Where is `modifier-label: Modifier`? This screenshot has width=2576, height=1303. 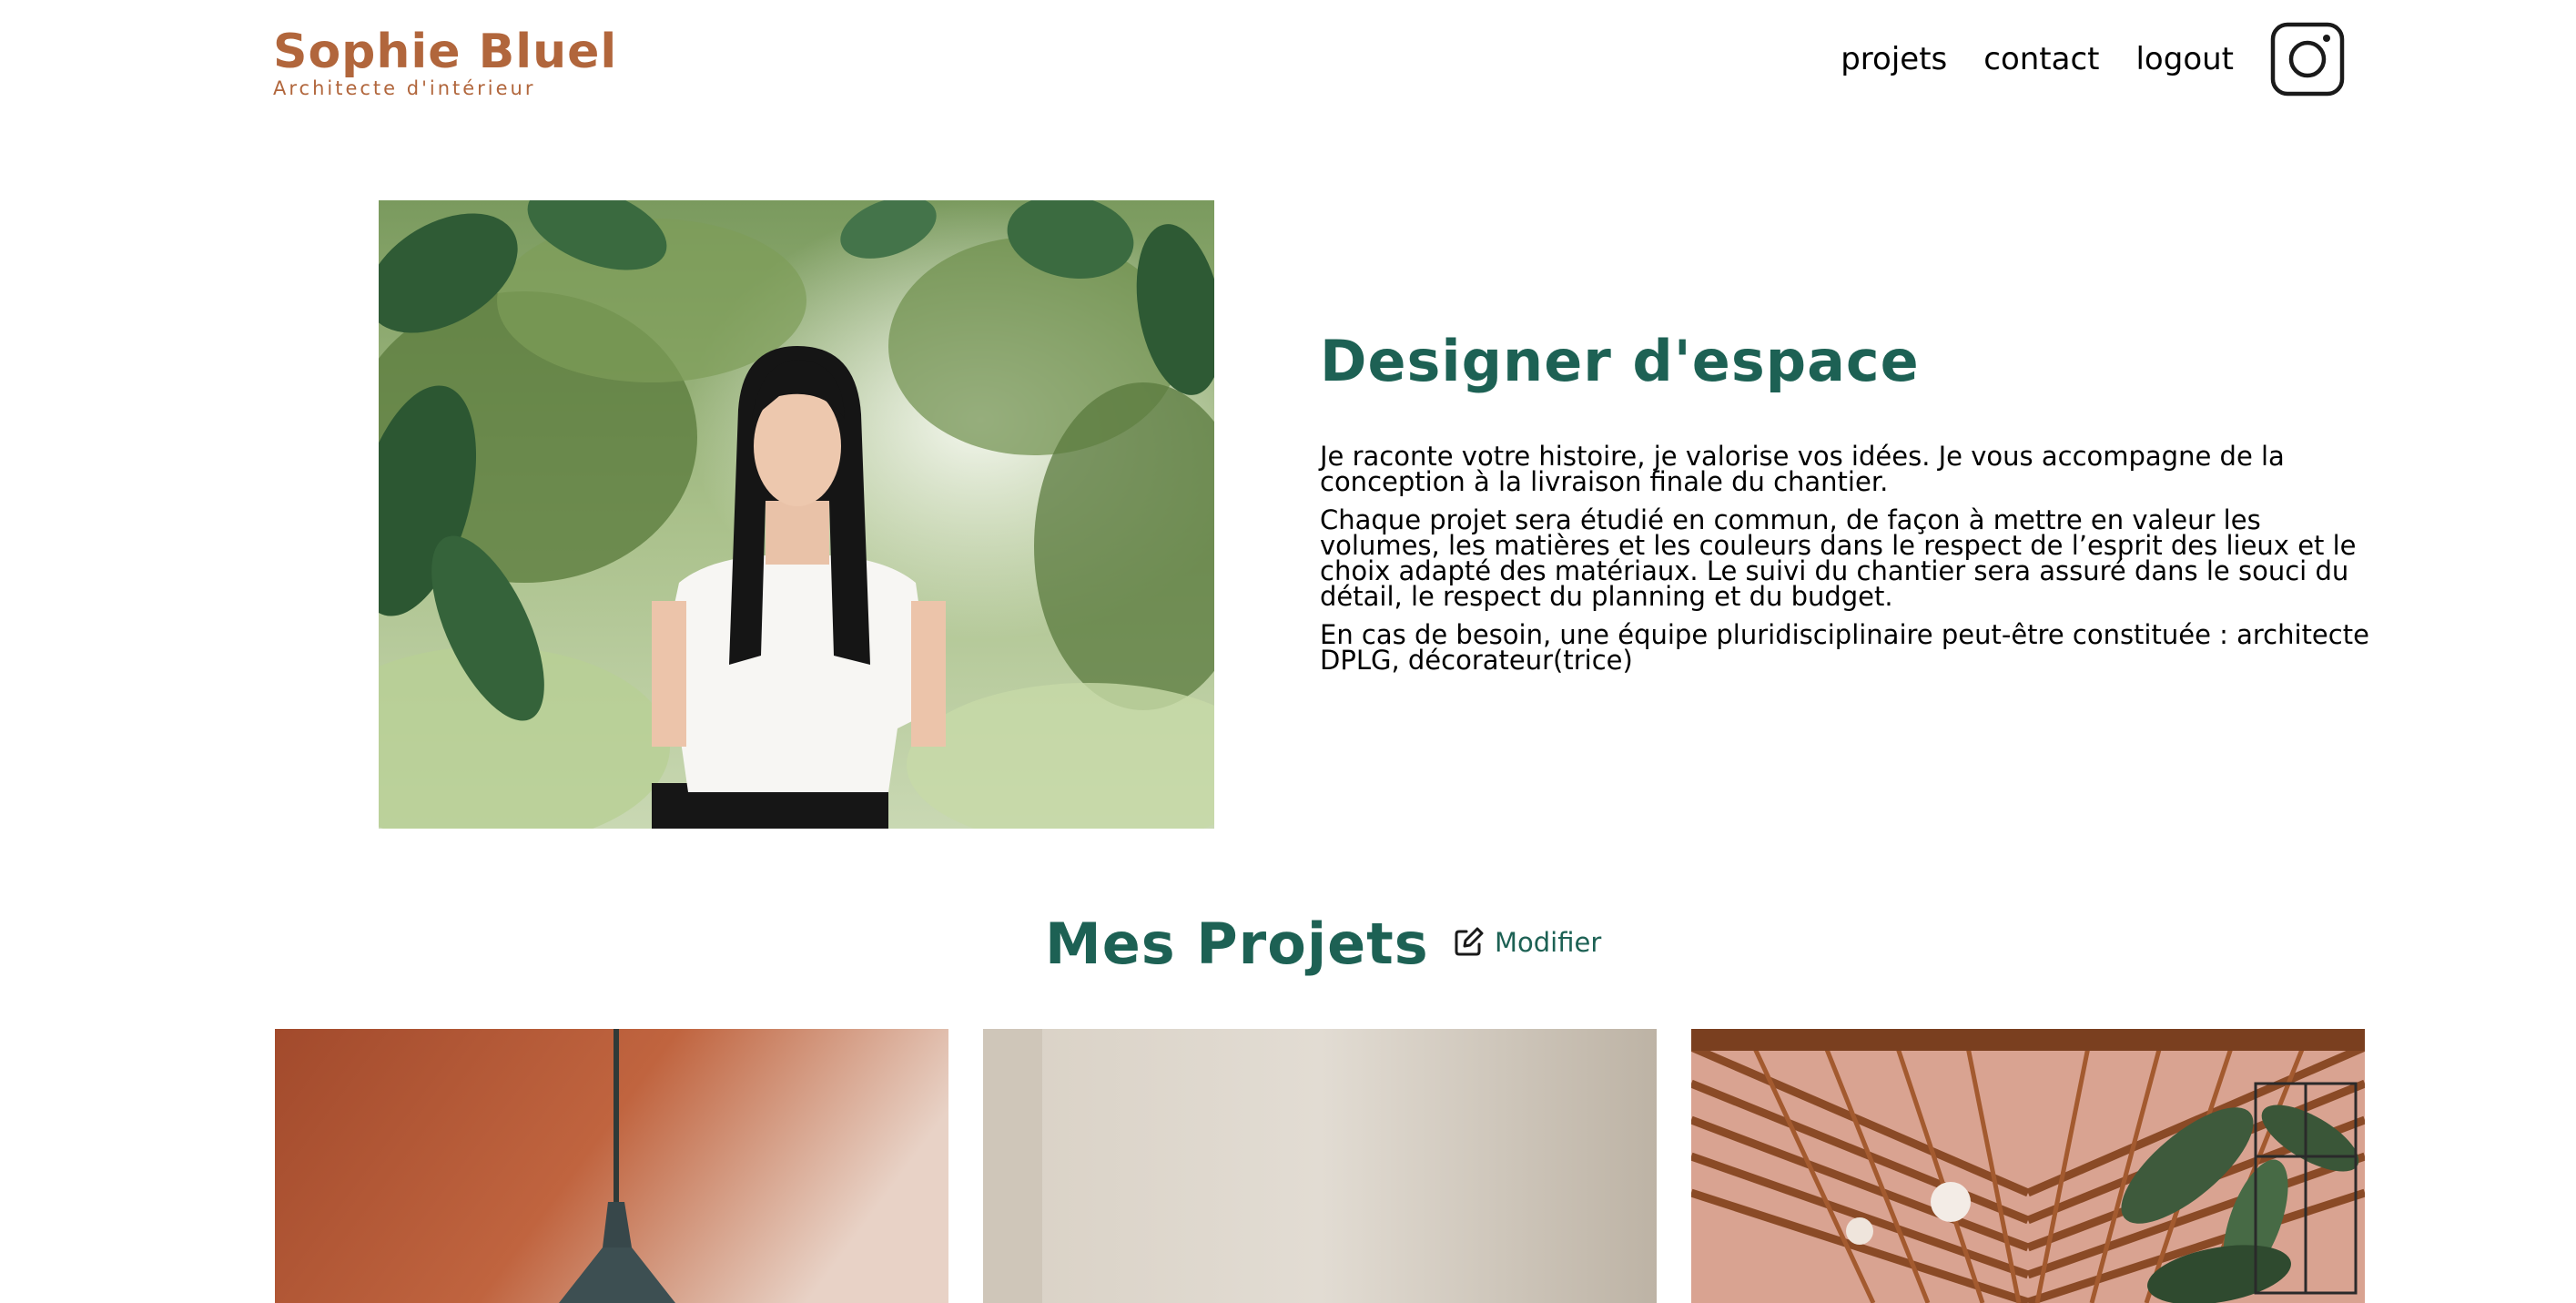 modifier-label: Modifier is located at coordinates (1548, 943).